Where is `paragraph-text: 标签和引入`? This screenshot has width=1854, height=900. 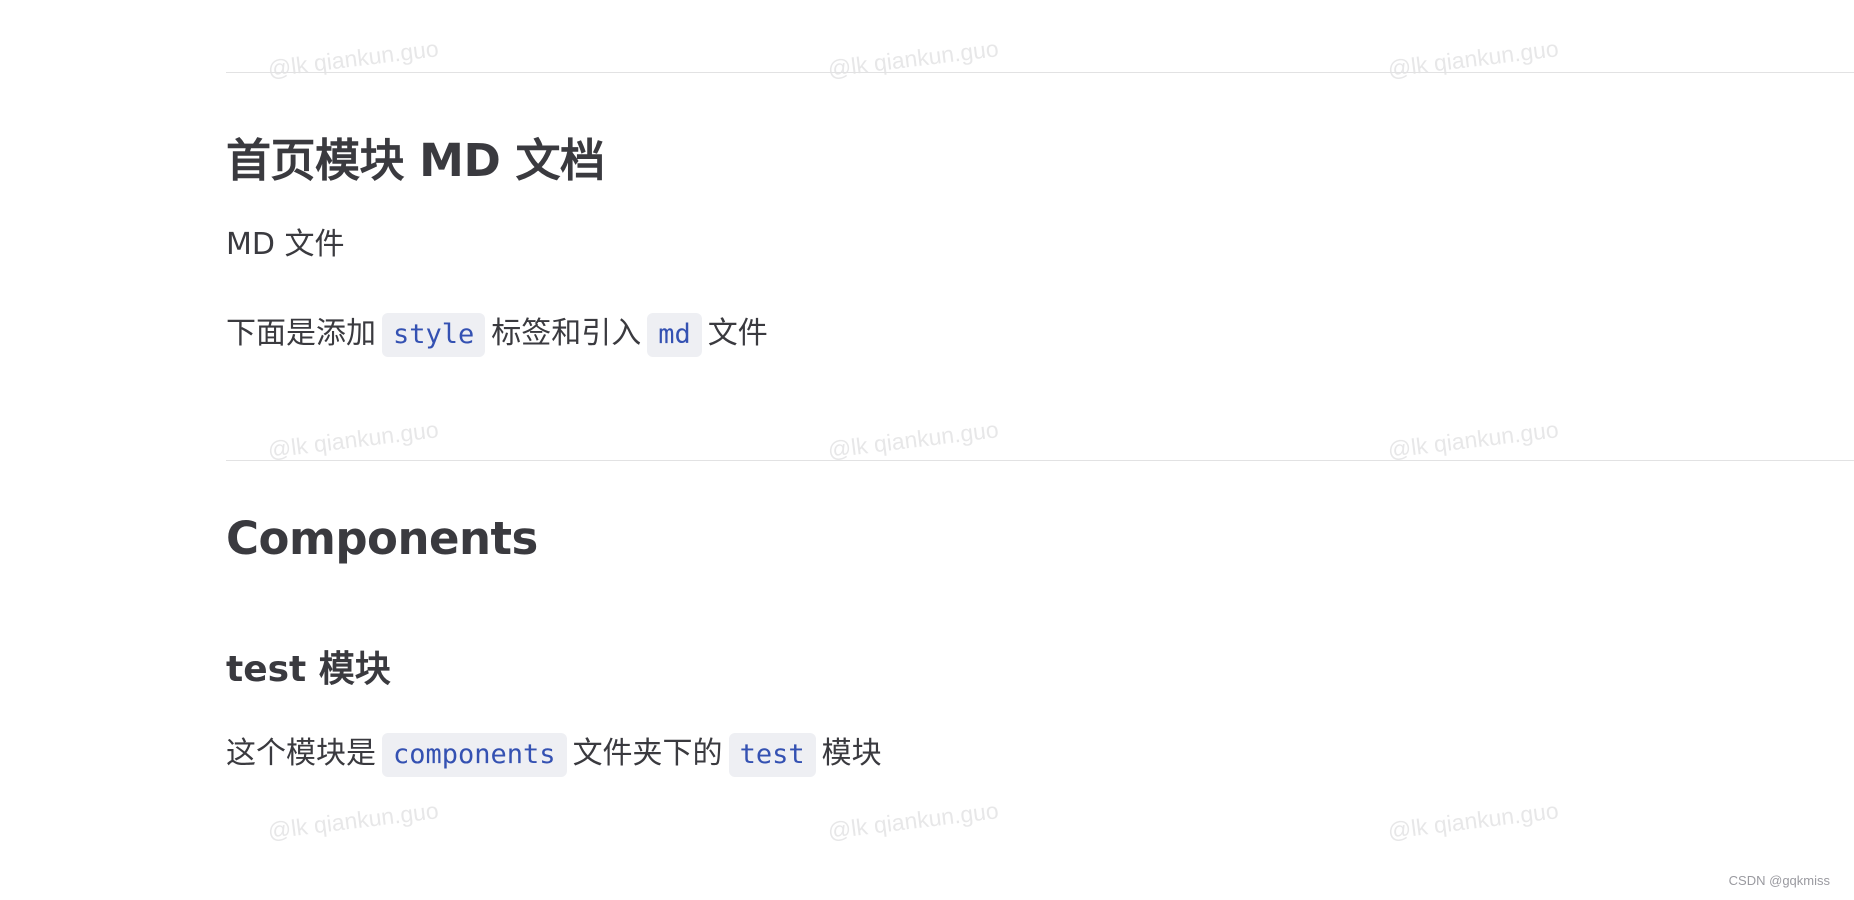
paragraph-text: 标签和引入 is located at coordinates (566, 333).